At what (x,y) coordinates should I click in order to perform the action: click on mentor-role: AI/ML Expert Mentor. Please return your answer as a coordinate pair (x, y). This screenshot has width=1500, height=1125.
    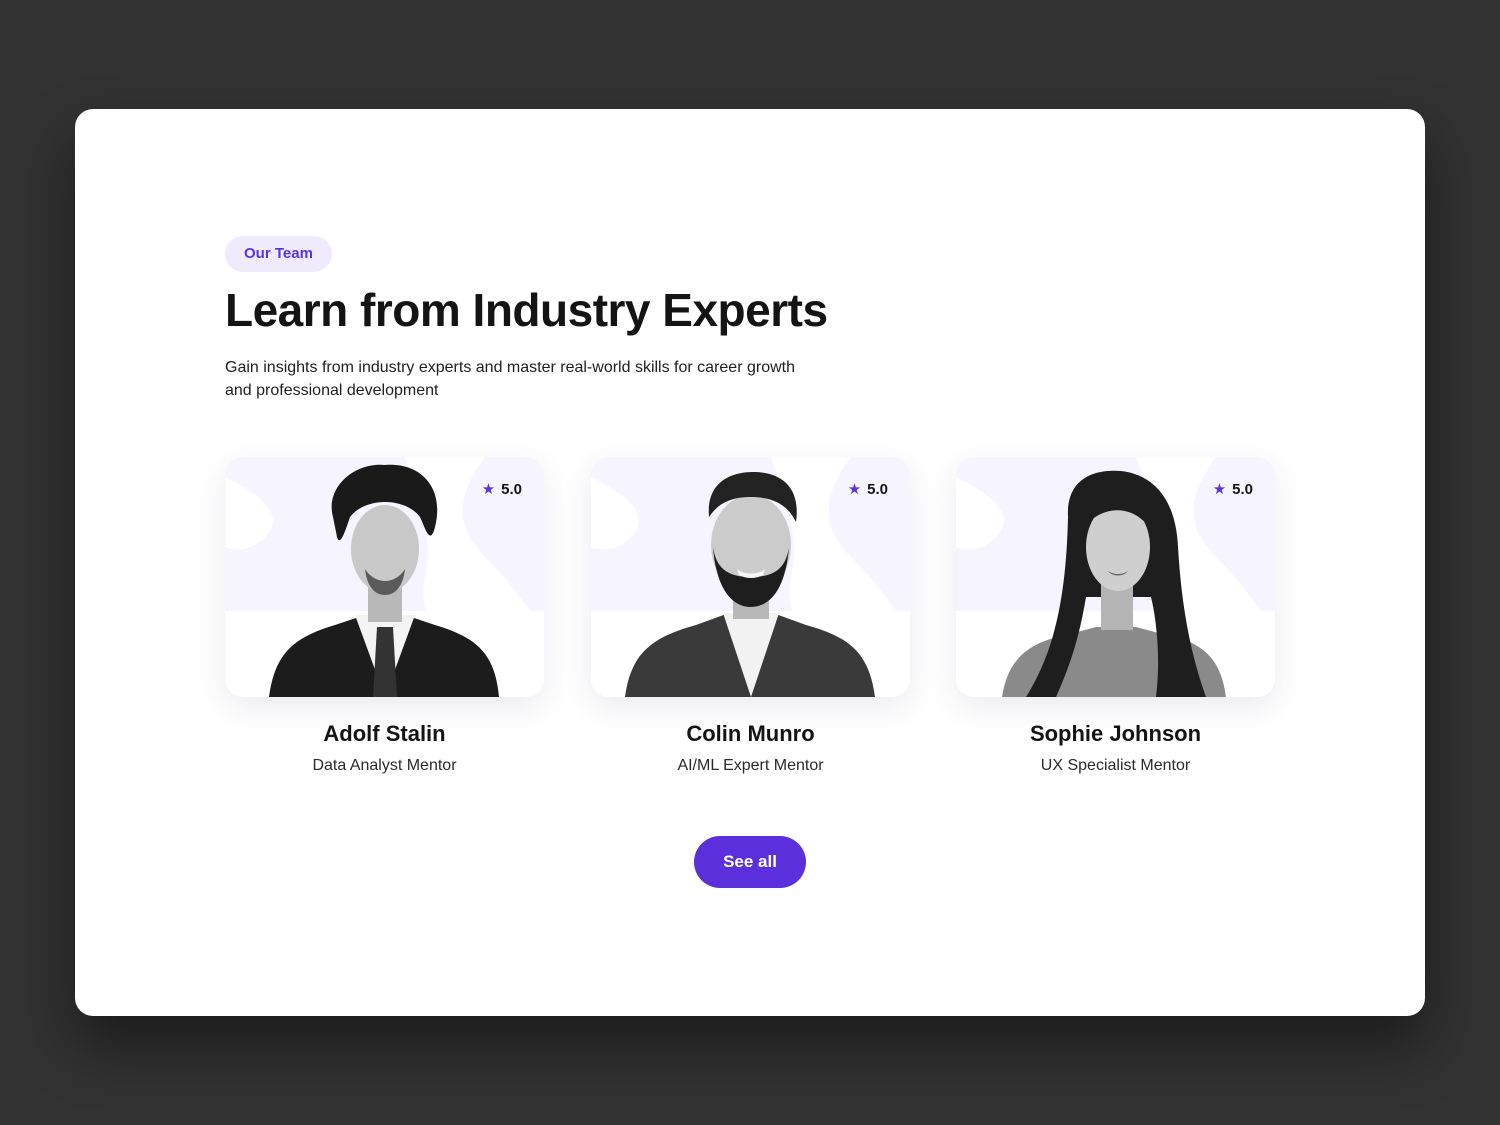
    Looking at the image, I should click on (750, 765).